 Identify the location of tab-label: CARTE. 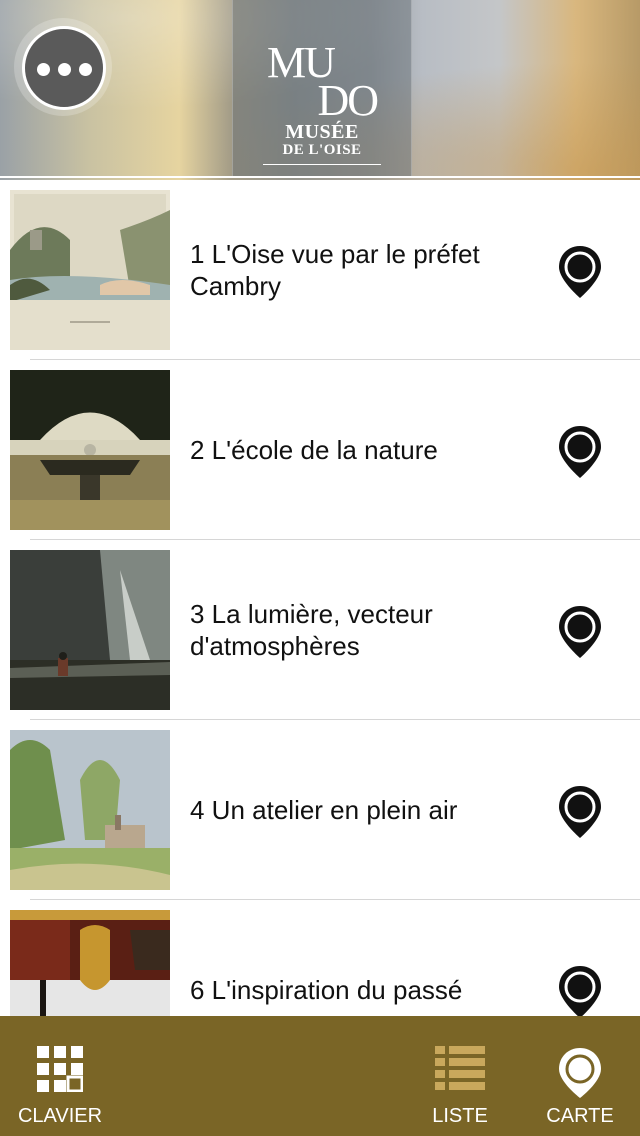
(580, 1116).